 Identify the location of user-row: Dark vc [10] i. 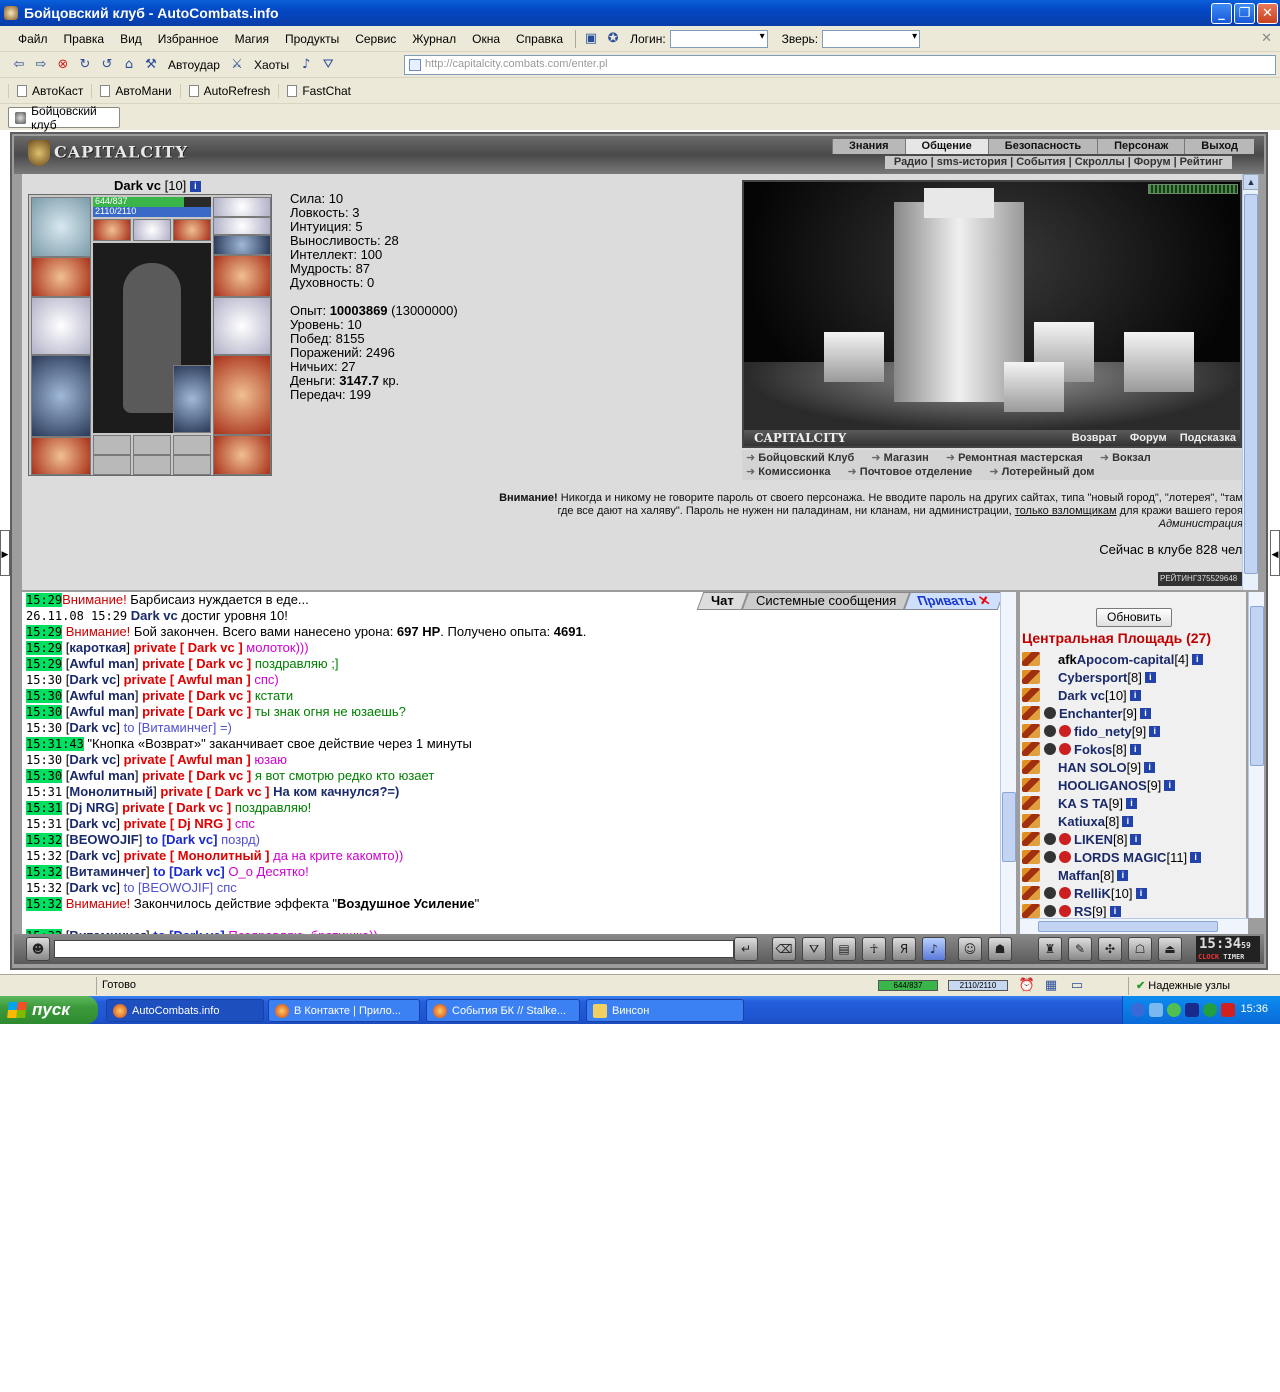
(1134, 695).